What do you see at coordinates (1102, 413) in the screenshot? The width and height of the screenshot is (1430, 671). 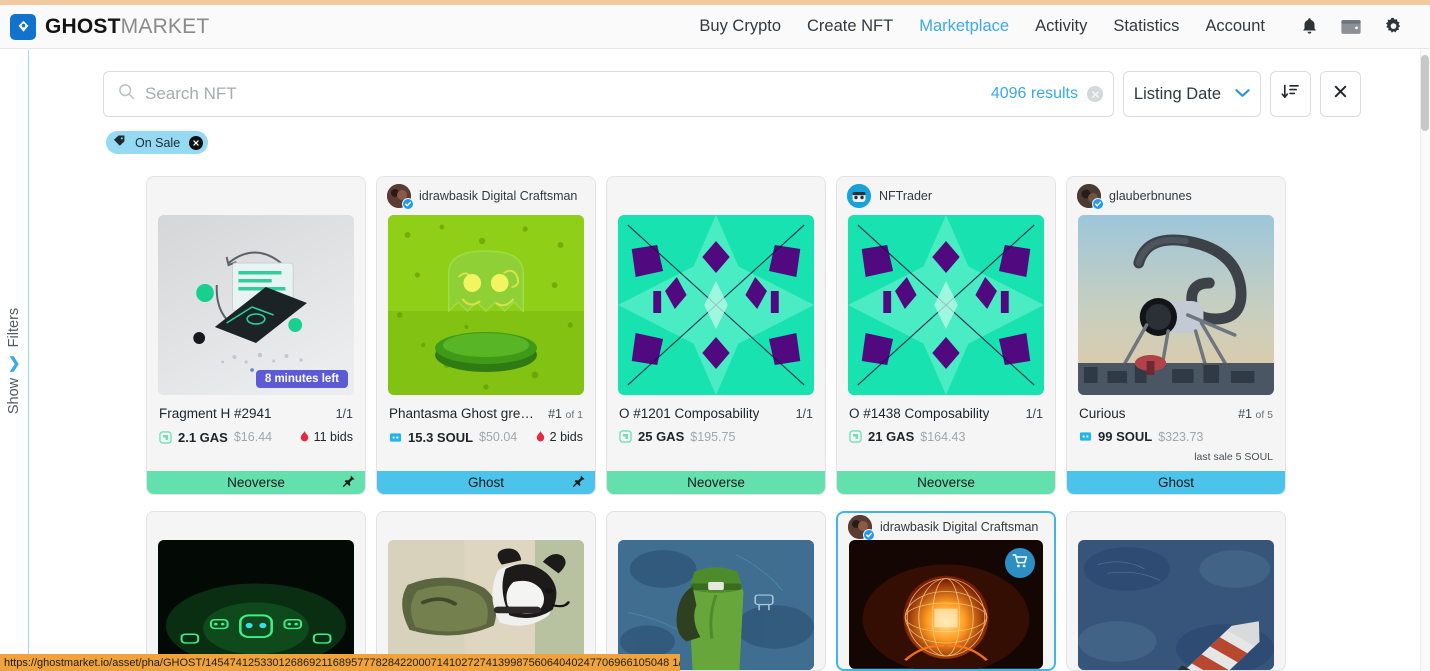 I see `card-title: Curious` at bounding box center [1102, 413].